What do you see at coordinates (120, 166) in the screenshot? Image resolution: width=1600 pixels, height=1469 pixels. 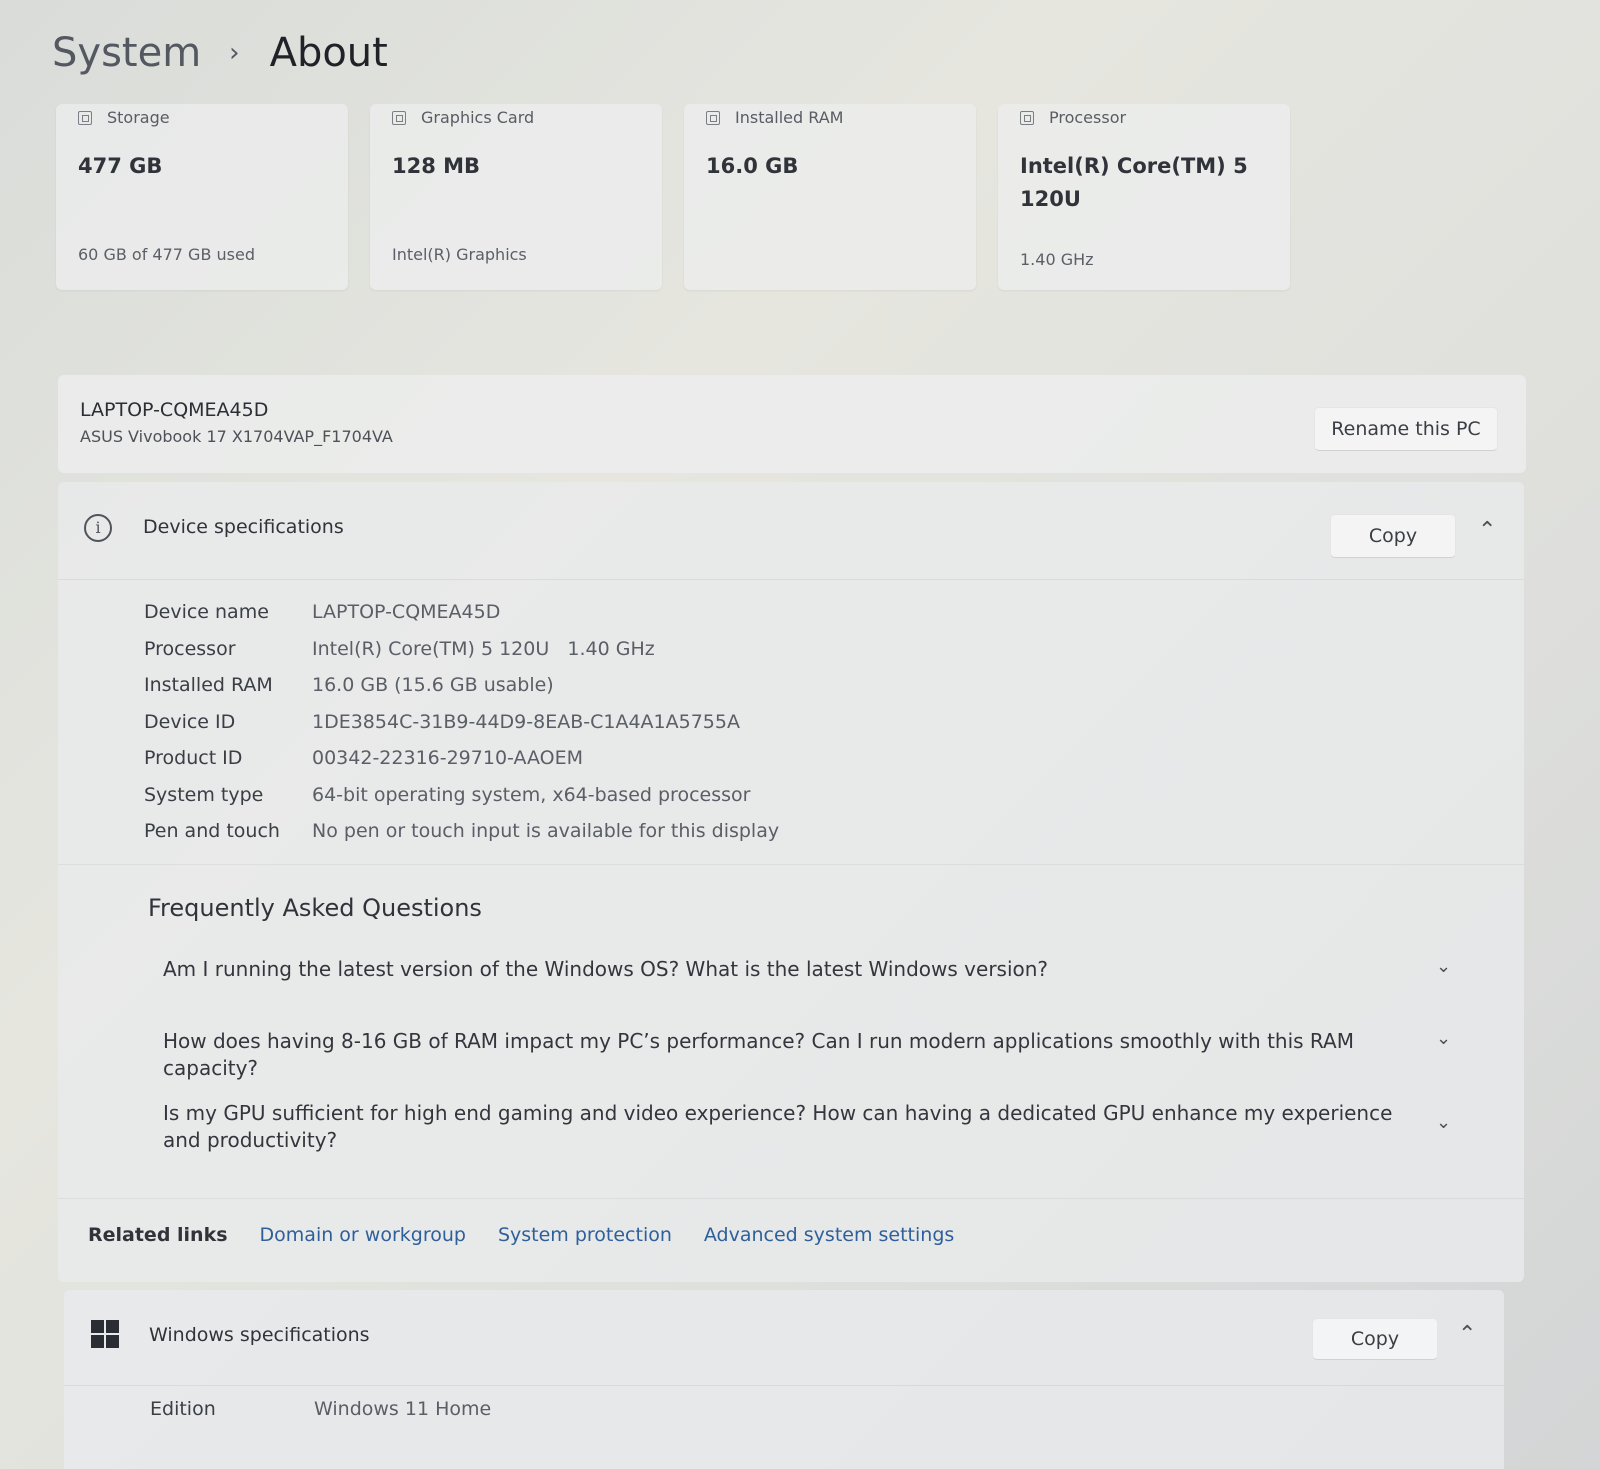 I see `storage-card-value: 477 GB` at bounding box center [120, 166].